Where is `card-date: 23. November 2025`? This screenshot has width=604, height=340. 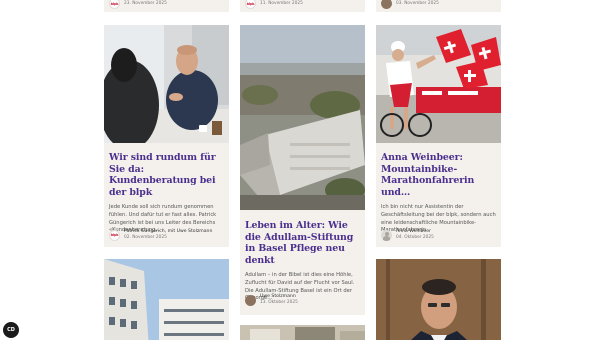 card-date: 23. November 2025 is located at coordinates (145, 3).